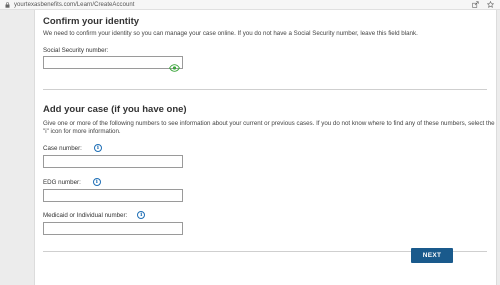  What do you see at coordinates (62, 148) in the screenshot?
I see `case-number-label: Case number:` at bounding box center [62, 148].